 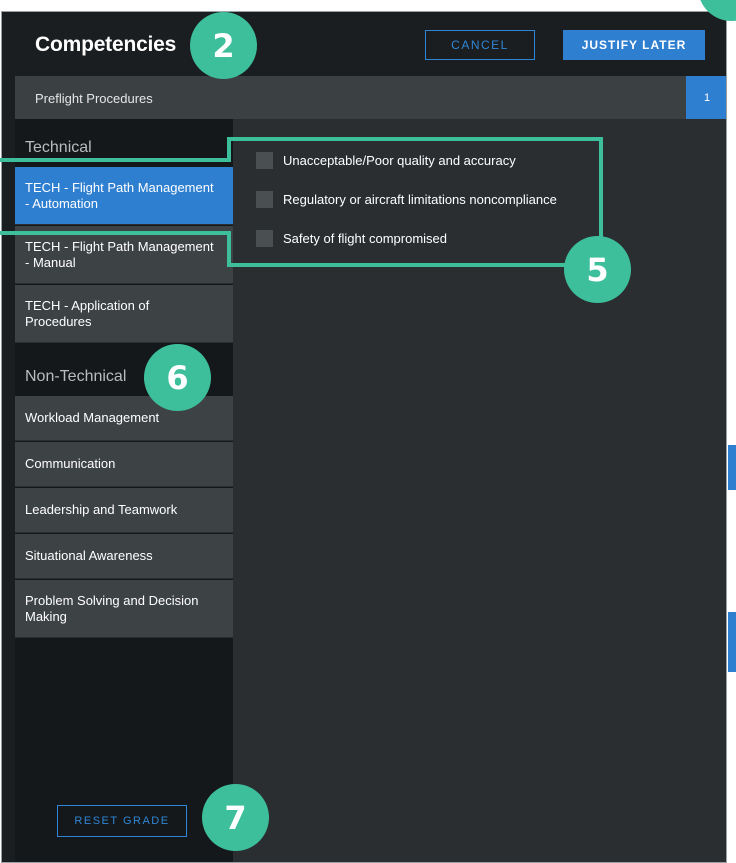 I want to click on sidebar-item-label: Communication, so click(x=70, y=463).